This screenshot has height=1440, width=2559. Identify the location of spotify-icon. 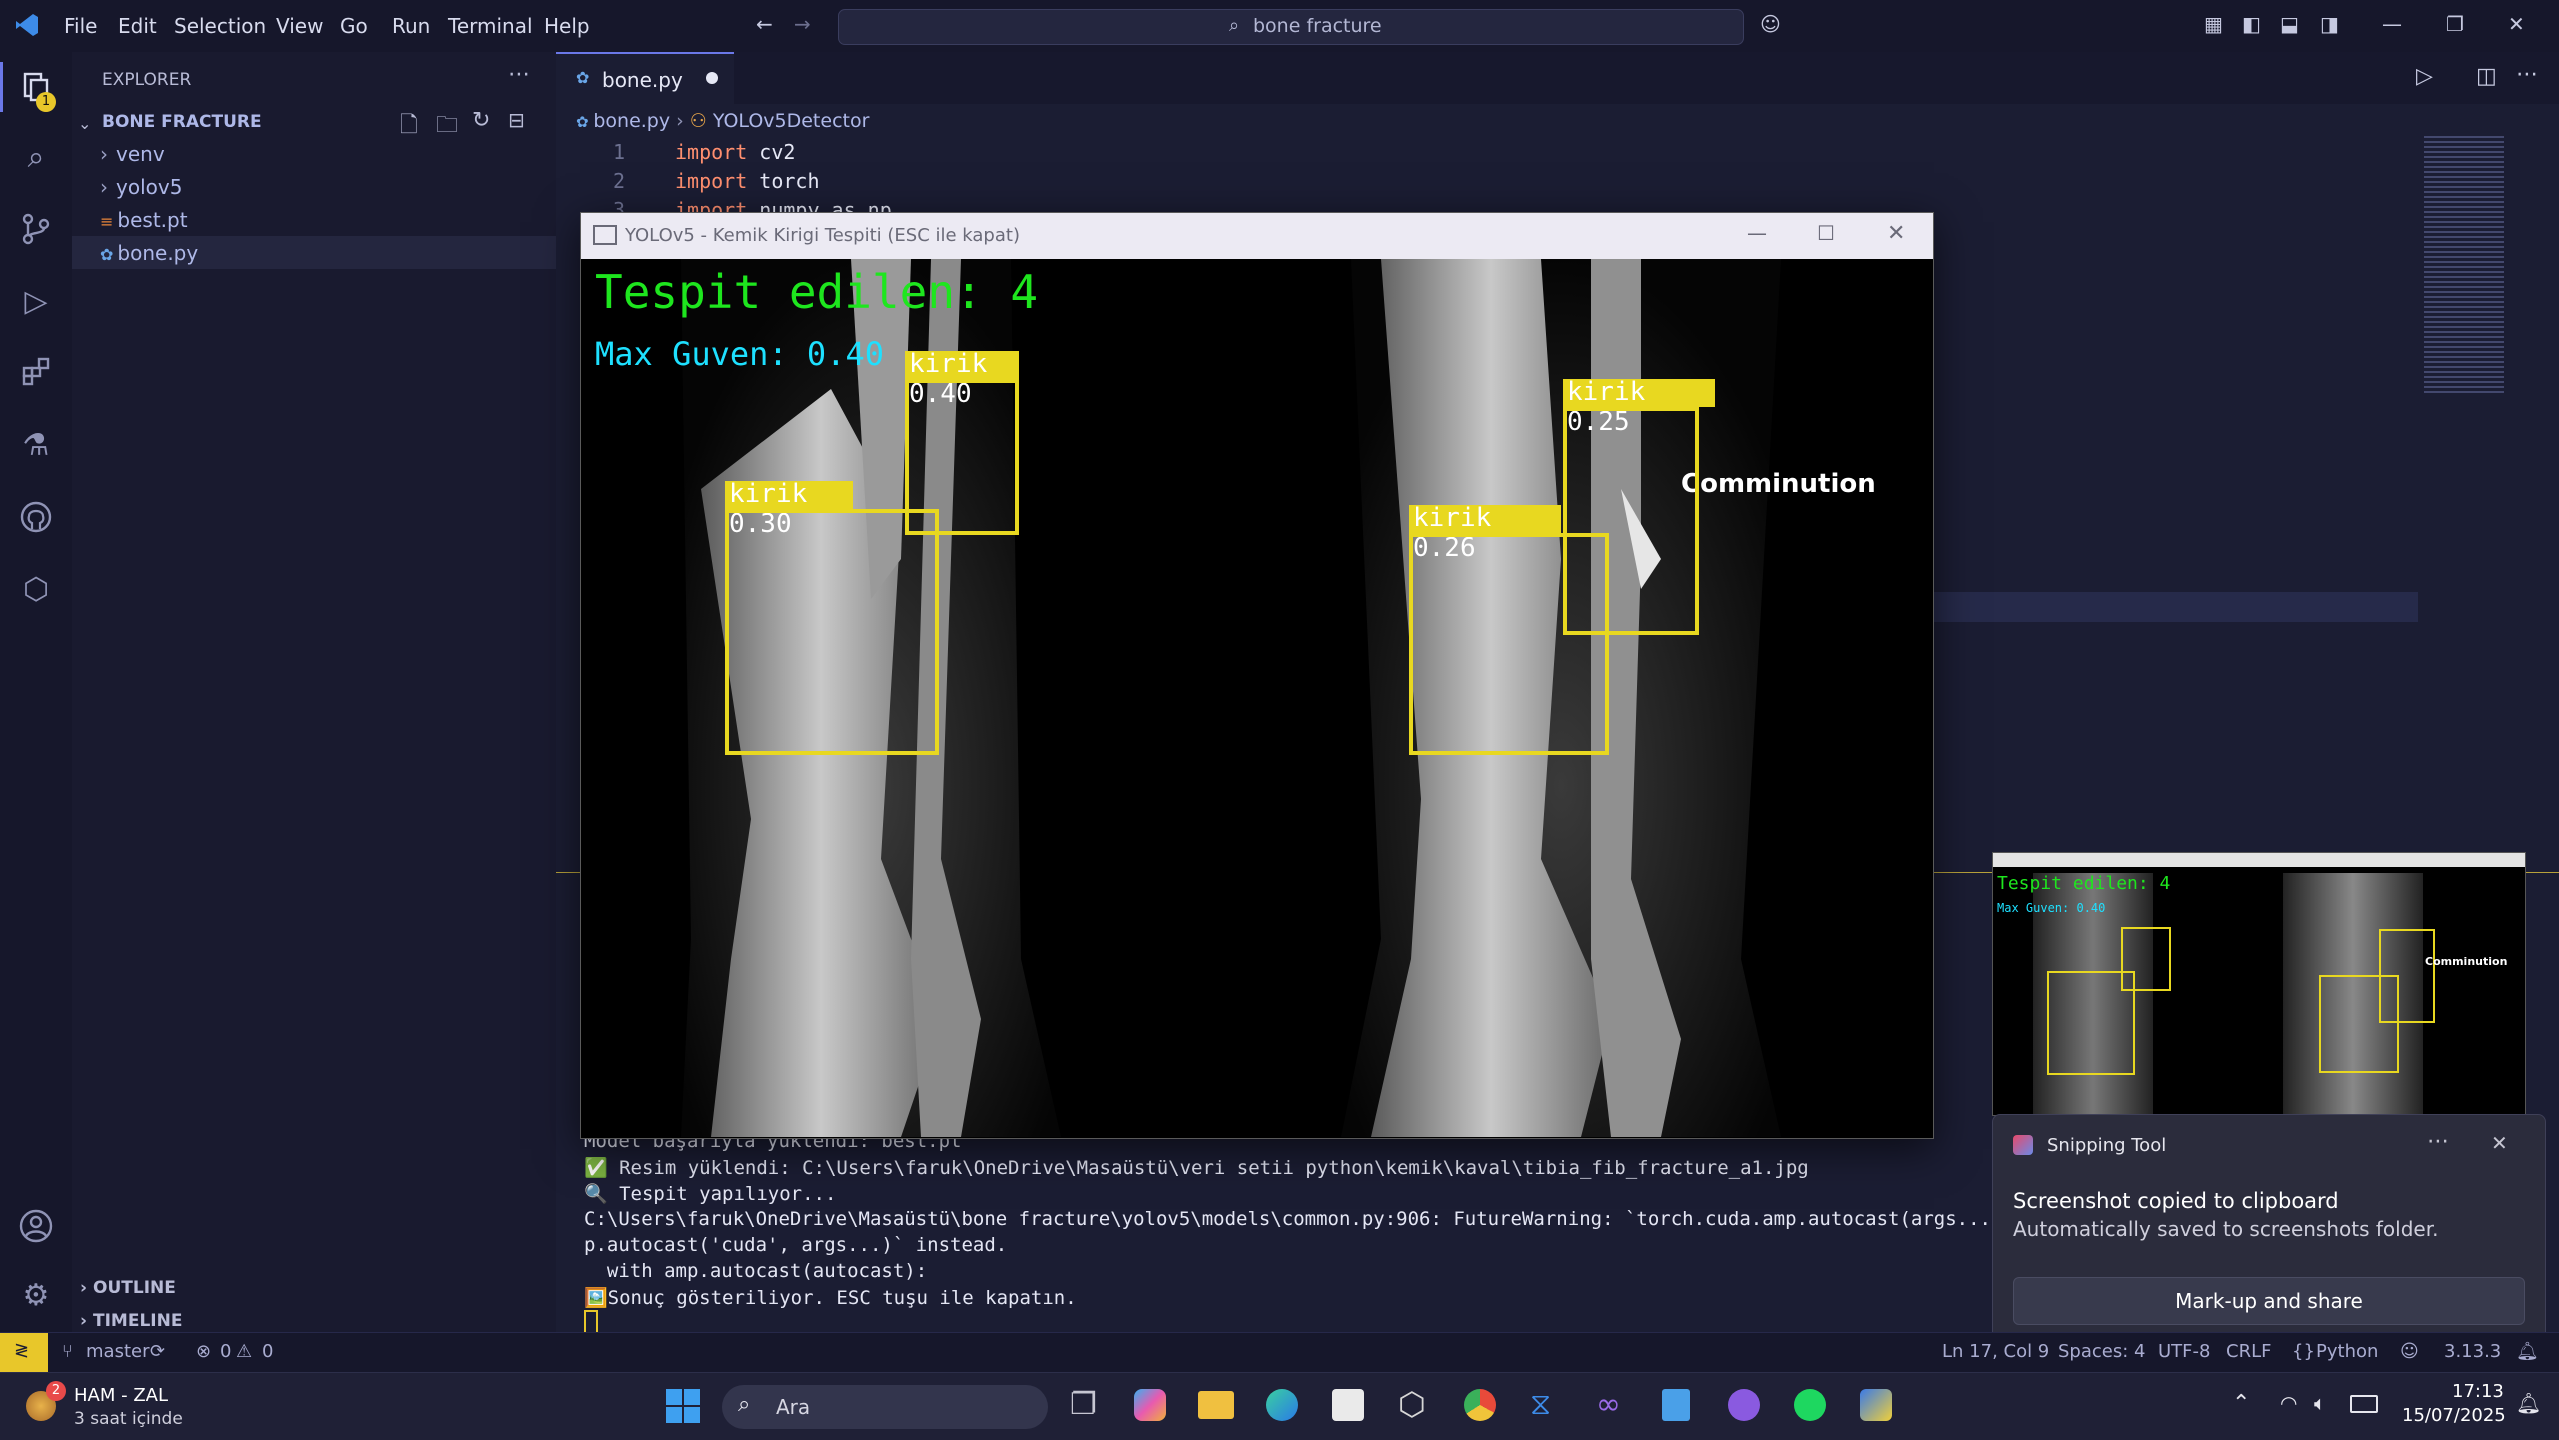
(1810, 1405).